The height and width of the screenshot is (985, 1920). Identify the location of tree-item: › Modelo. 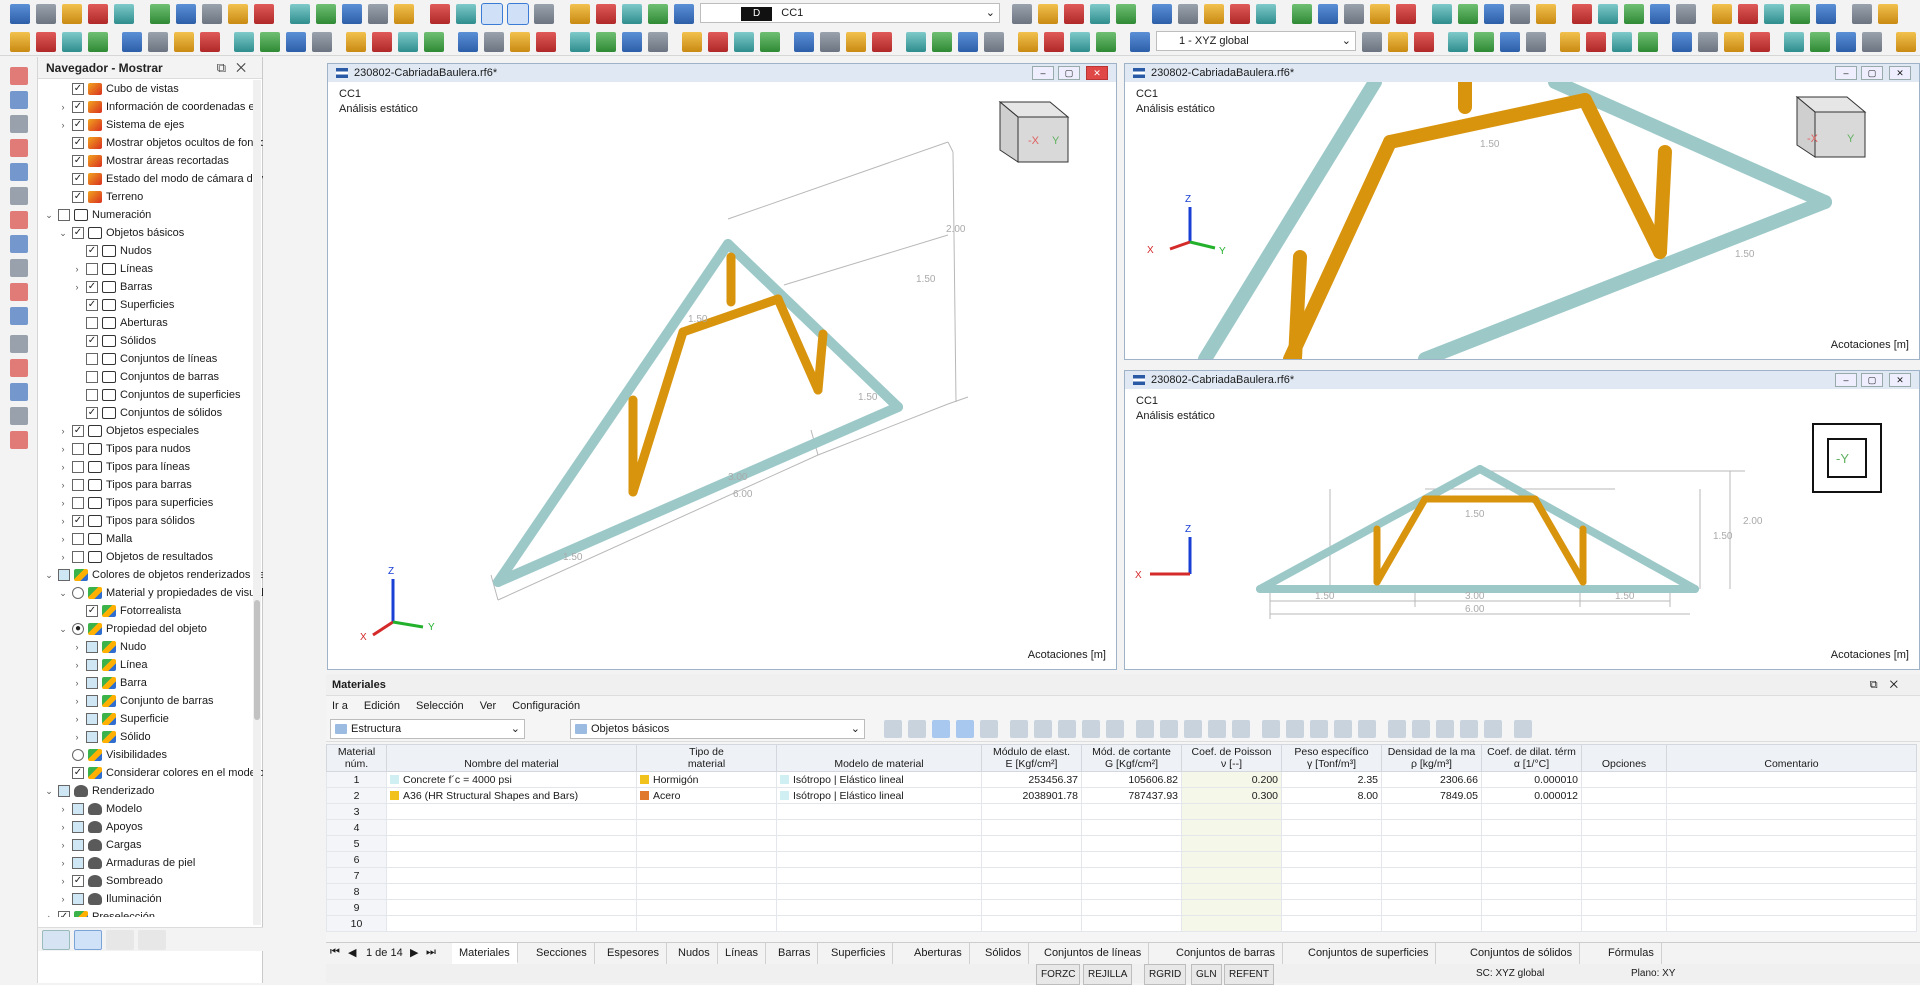
(145, 809).